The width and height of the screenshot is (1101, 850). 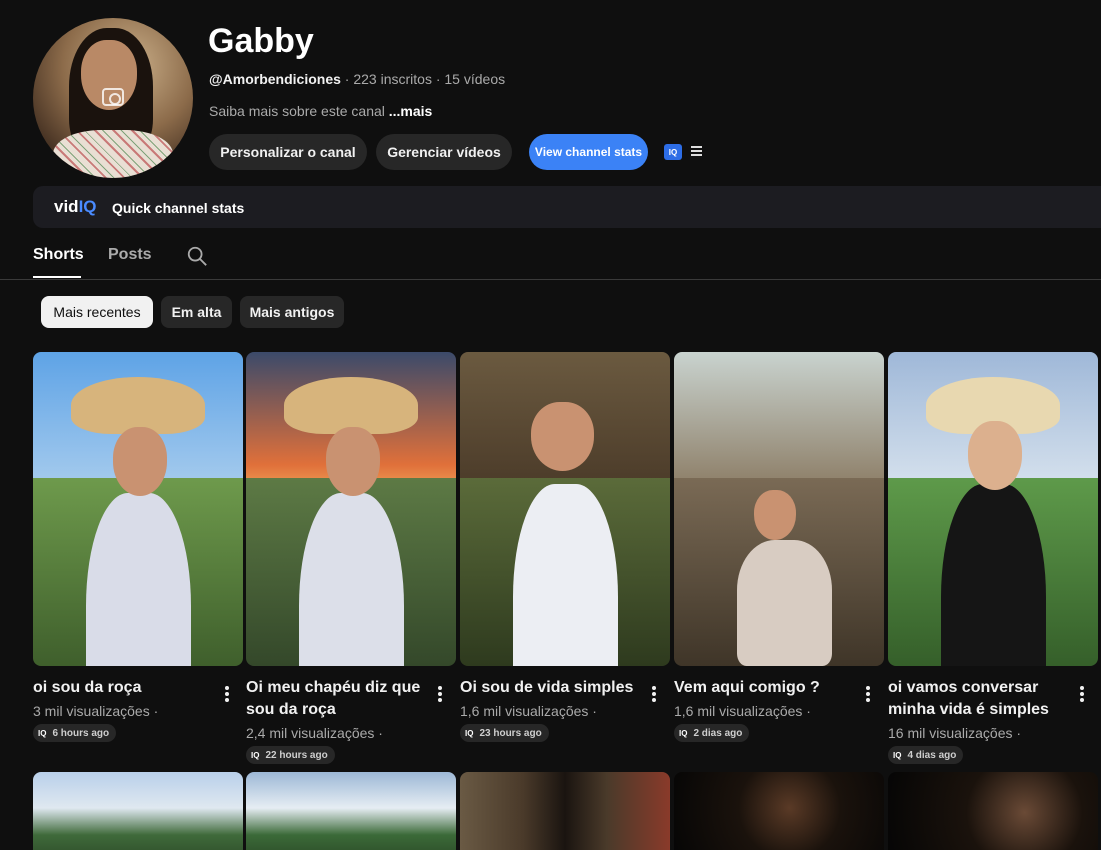 What do you see at coordinates (444, 152) in the screenshot?
I see `manage-videos-button: Gerenciar vídeos` at bounding box center [444, 152].